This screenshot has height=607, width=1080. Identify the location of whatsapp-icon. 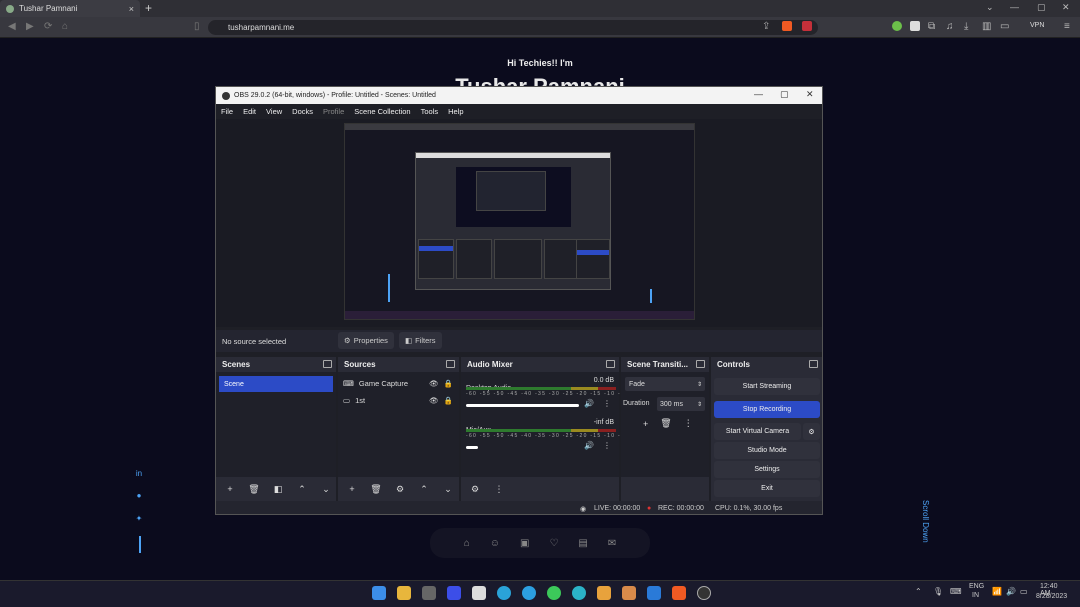
(554, 593).